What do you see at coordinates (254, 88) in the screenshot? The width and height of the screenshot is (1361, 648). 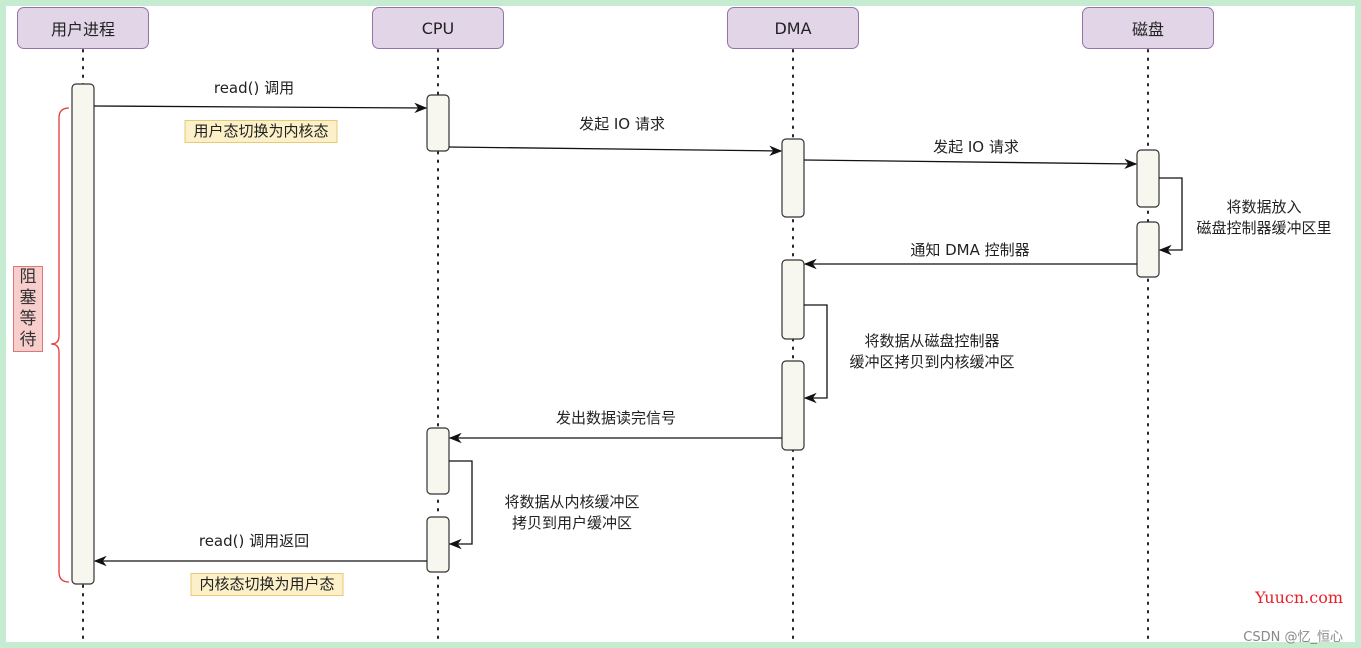 I see `message-label-read-call: read() 调用` at bounding box center [254, 88].